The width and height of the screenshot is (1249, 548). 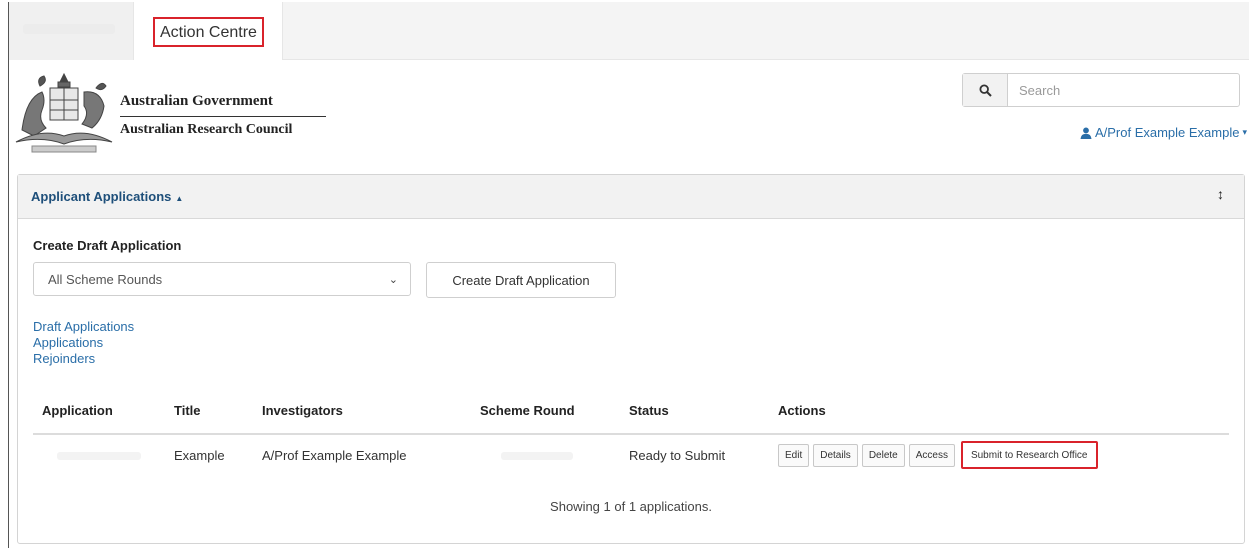 I want to click on pagination-summary: Showing 1 of 1 applications., so click(x=631, y=506).